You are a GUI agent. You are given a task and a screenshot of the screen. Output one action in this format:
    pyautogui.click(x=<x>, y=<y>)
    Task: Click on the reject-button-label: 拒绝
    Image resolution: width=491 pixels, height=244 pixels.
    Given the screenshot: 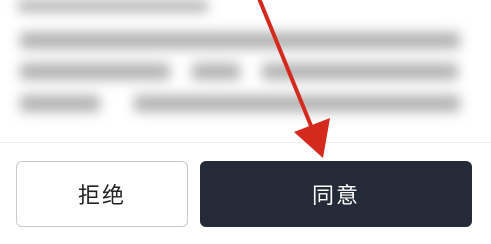 What is the action you would take?
    pyautogui.click(x=101, y=196)
    